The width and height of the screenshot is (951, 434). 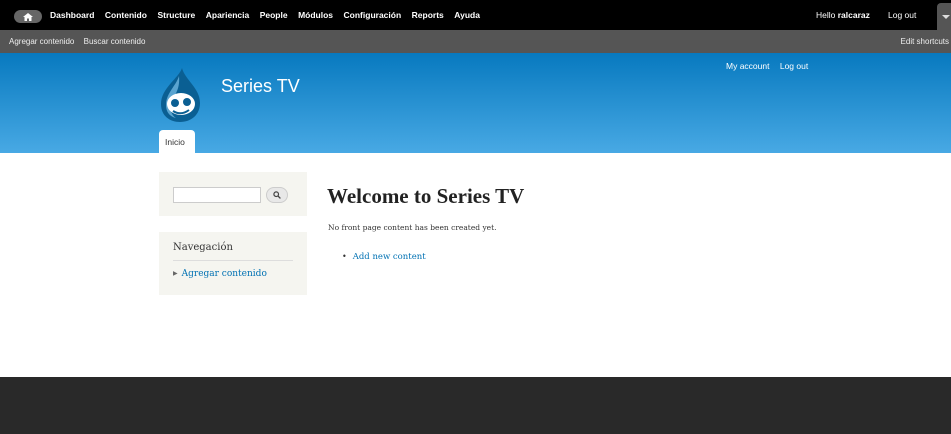 What do you see at coordinates (233, 263) in the screenshot?
I see `navigation-block: Navegación ▶ Agregar contenido` at bounding box center [233, 263].